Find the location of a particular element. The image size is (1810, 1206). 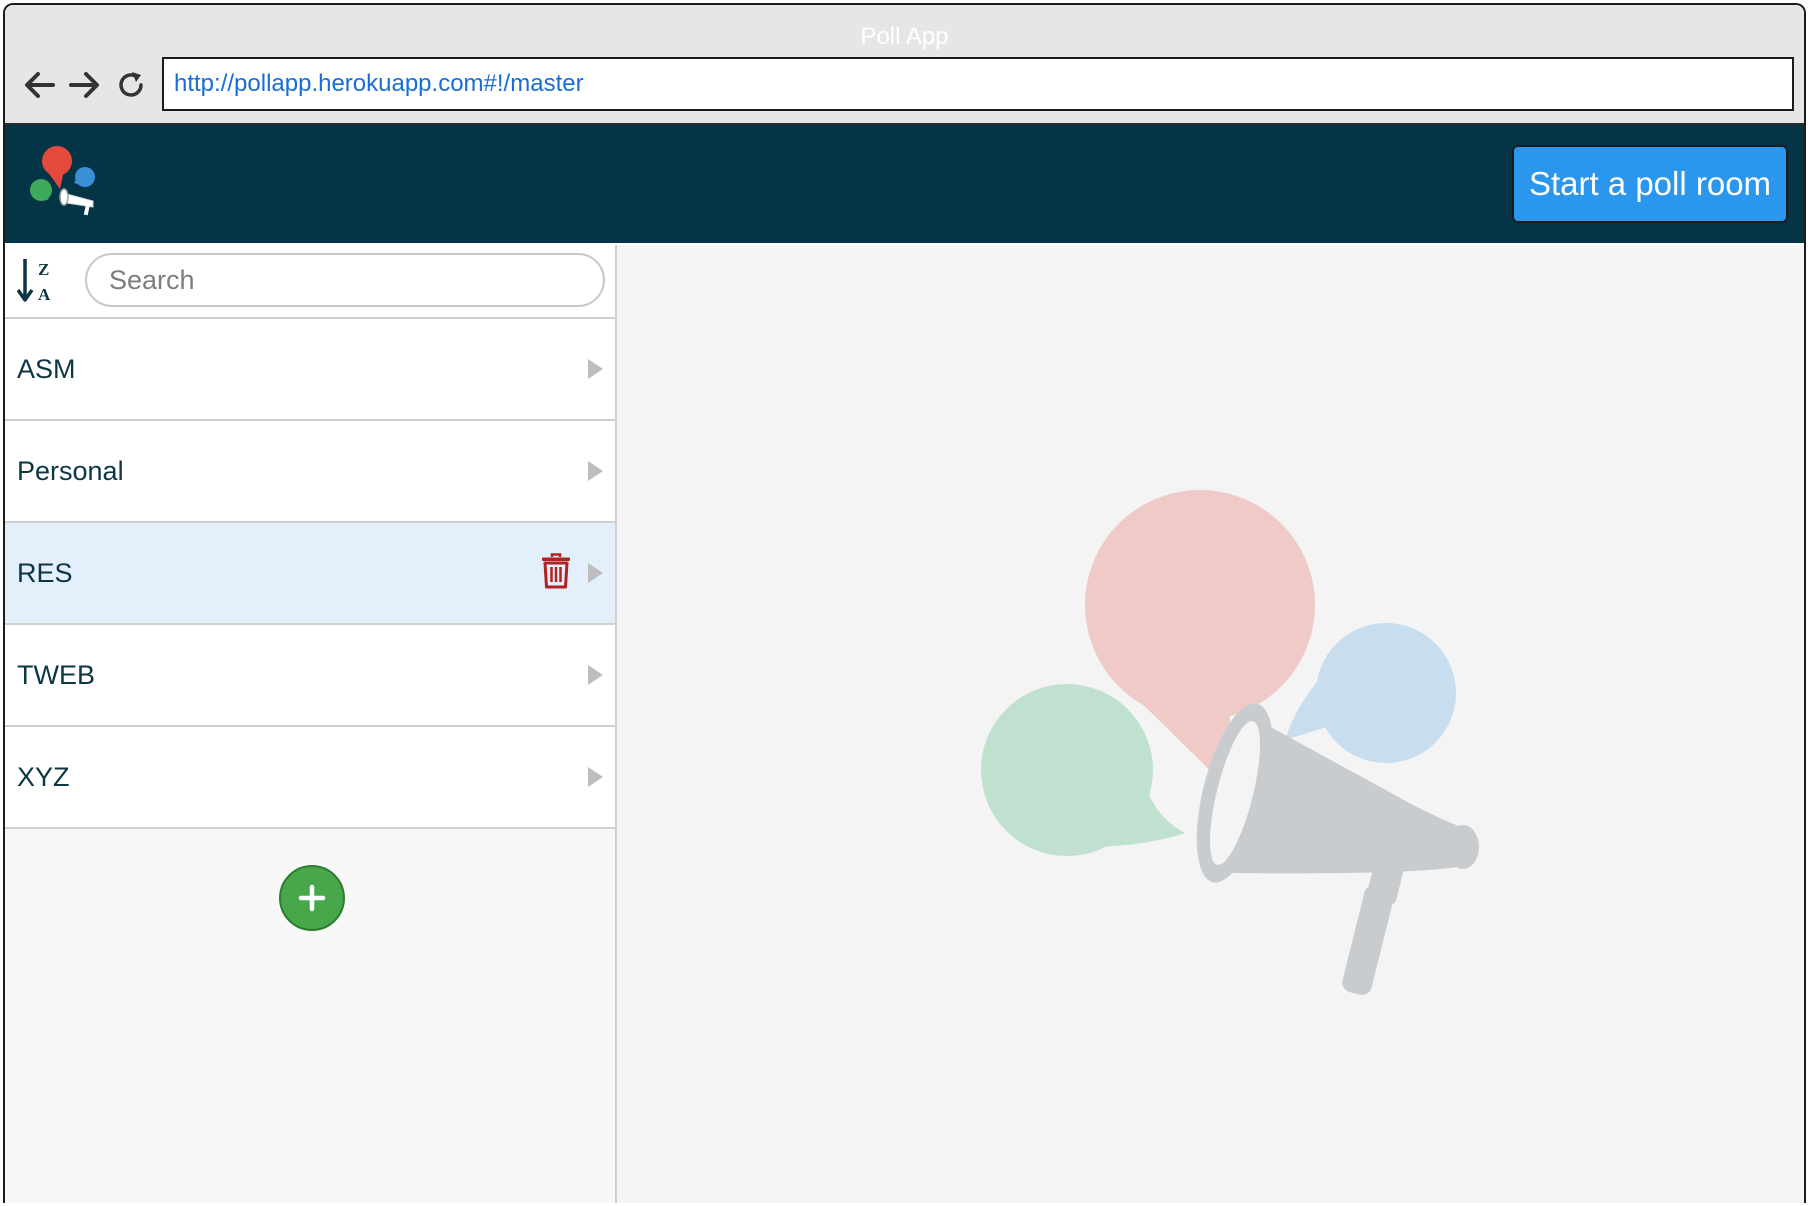

poll-app-logo is located at coordinates (68, 184).